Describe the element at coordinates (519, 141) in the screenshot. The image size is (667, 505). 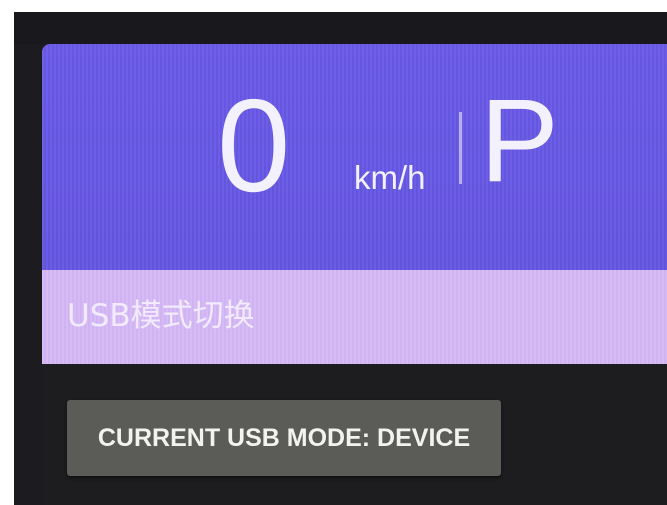
I see `gear-indicator: P` at that location.